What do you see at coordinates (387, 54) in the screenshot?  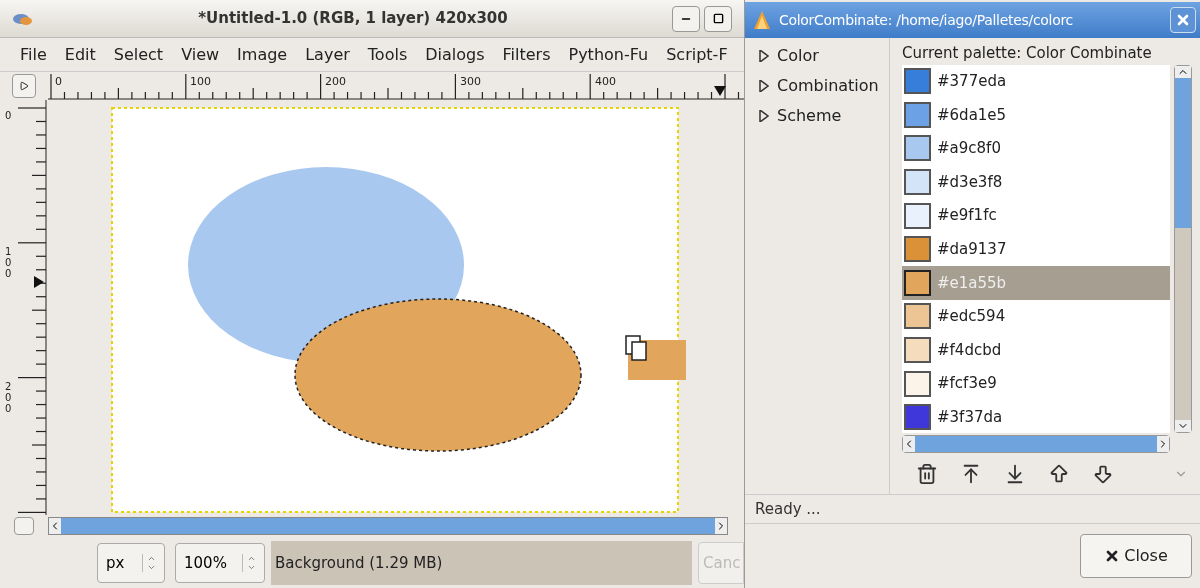 I see `menu-item: Tools` at bounding box center [387, 54].